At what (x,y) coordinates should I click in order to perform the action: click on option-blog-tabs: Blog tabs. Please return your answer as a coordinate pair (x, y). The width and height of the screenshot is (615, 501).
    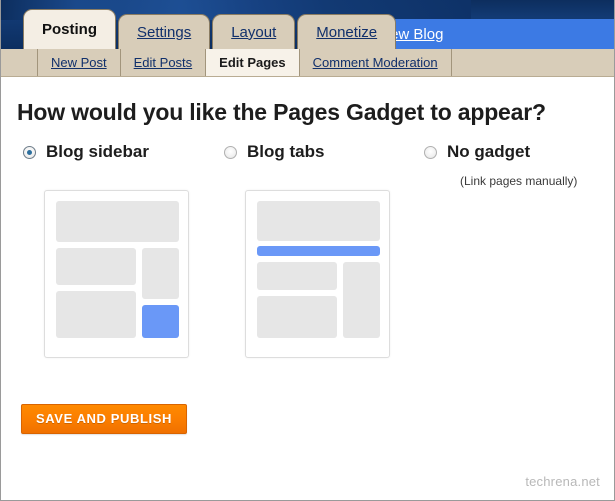
    Looking at the image, I should click on (274, 152).